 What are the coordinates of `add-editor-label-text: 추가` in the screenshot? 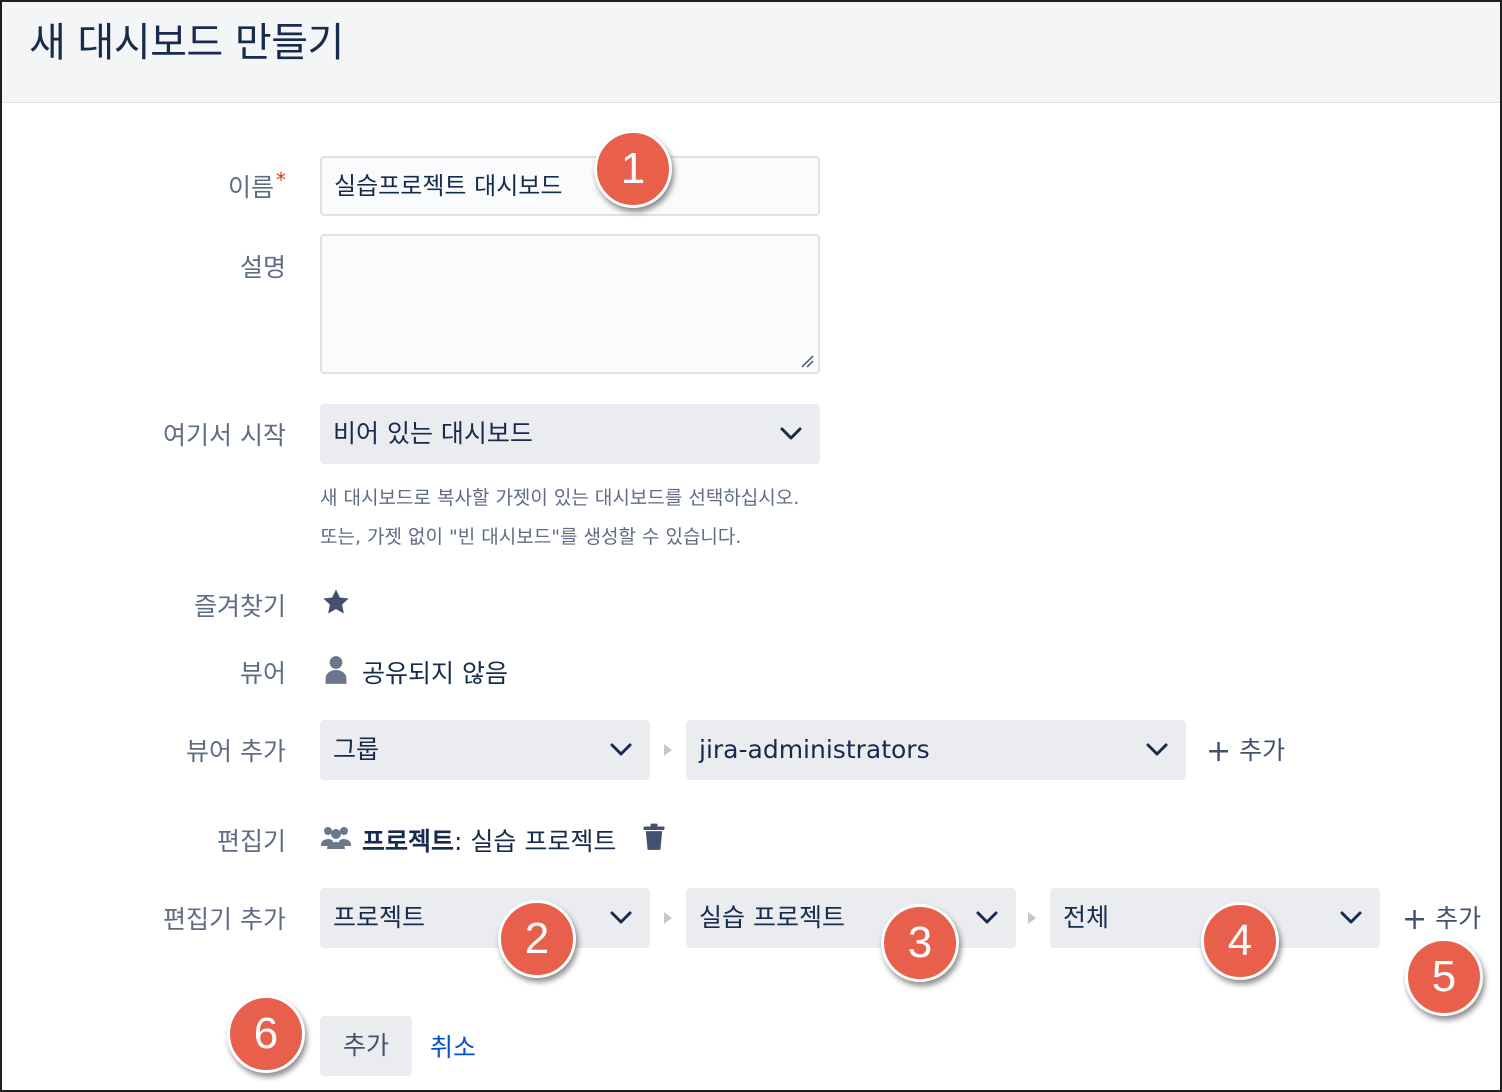 It's located at (1458, 918).